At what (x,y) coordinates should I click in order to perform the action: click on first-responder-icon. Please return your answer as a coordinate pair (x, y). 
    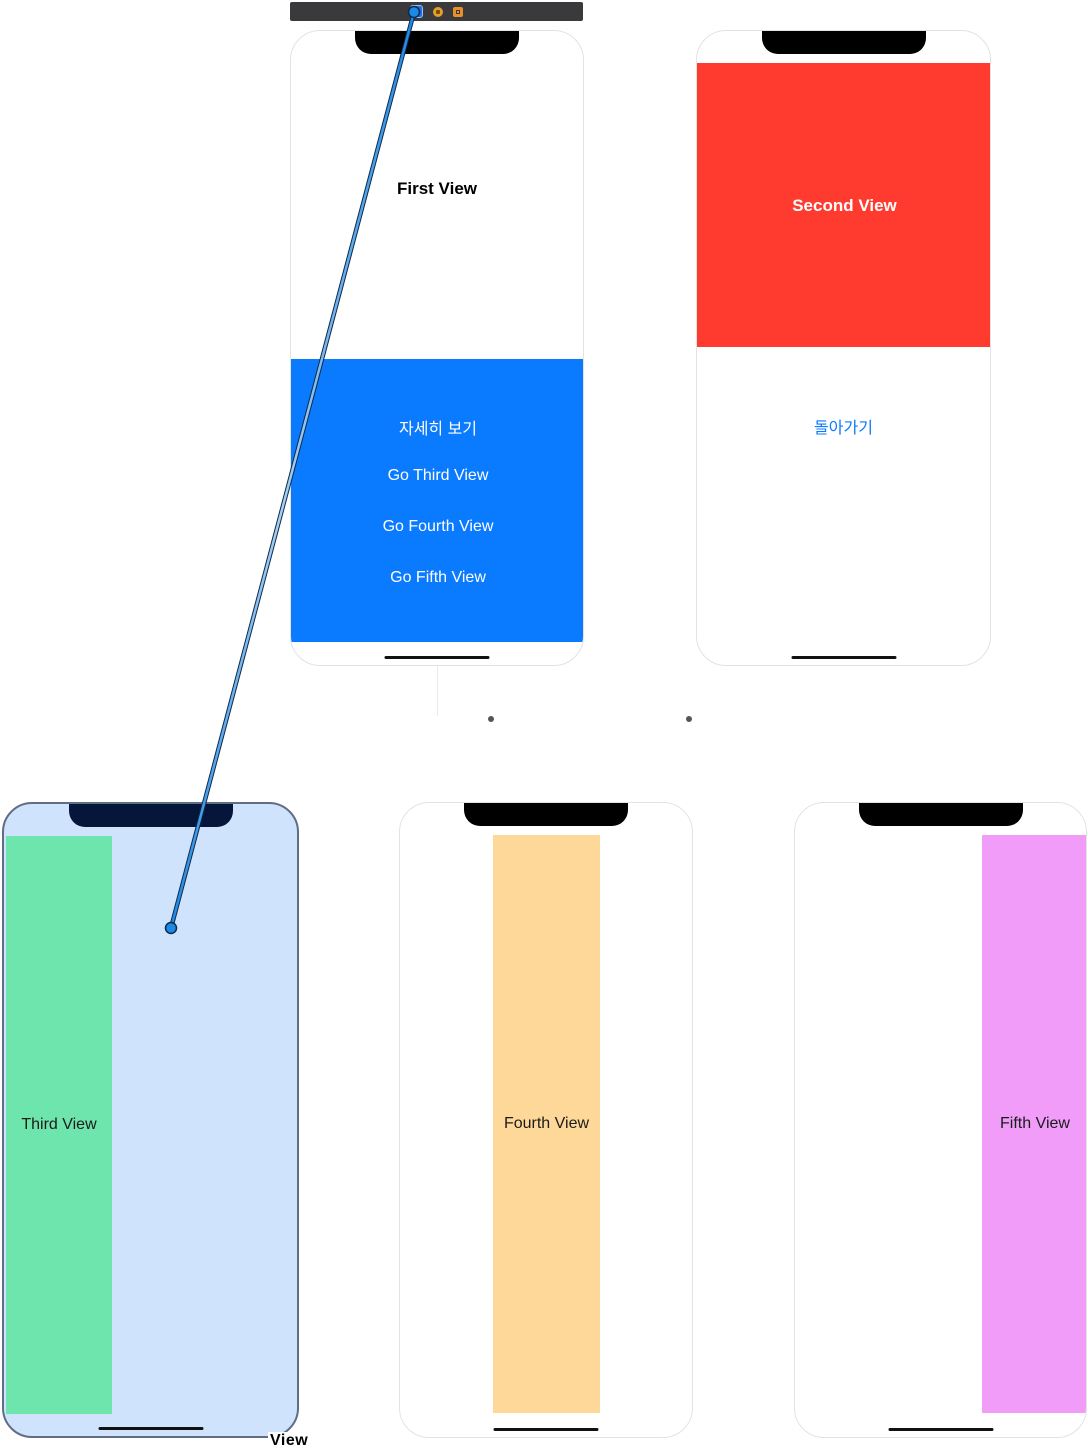
    Looking at the image, I should click on (438, 11).